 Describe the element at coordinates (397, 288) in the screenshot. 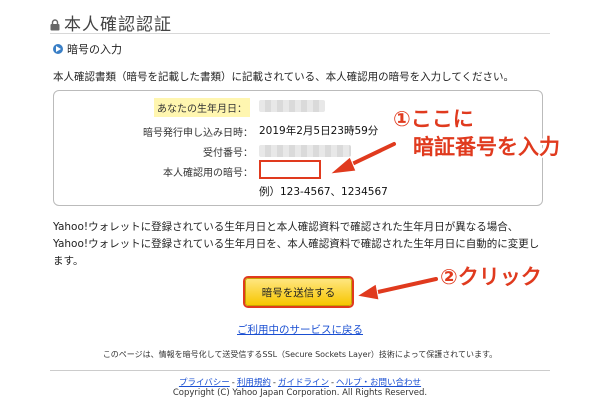

I see `arrow-to-submit-button` at that location.